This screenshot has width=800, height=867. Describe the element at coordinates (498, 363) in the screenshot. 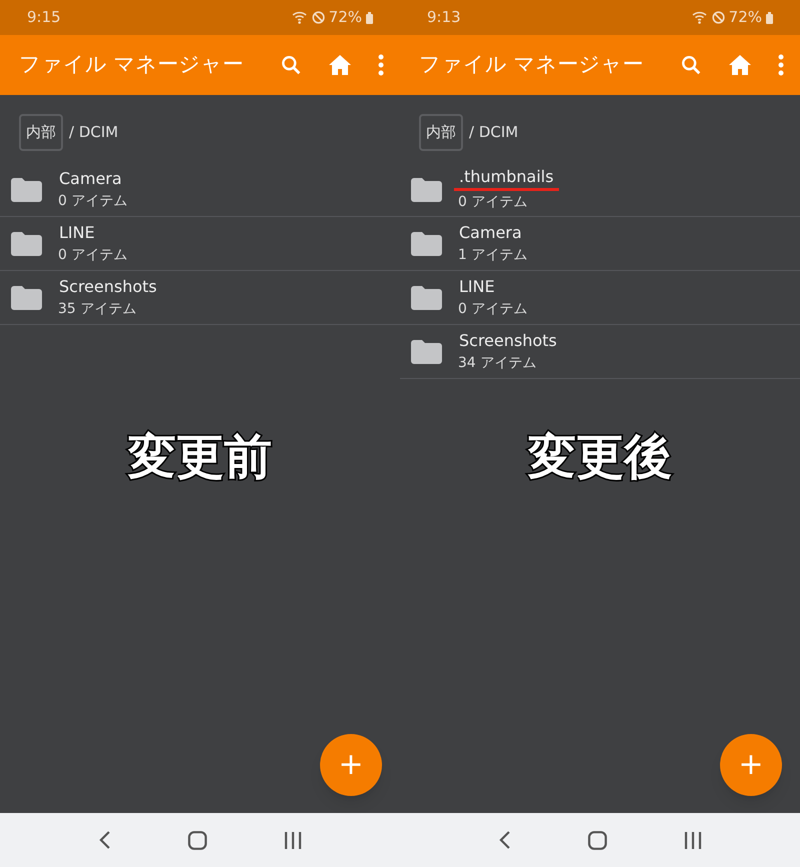

I see `item-count: 34 アイテム` at that location.